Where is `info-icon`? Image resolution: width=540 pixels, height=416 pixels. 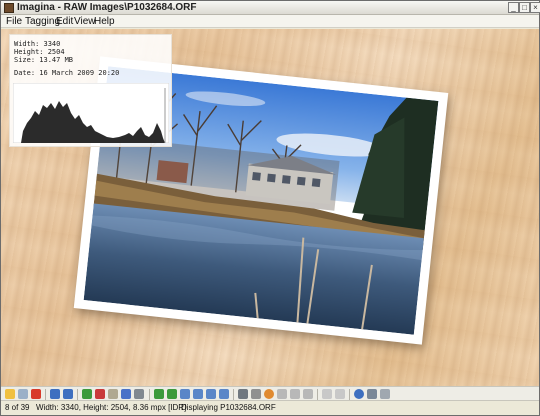
info-icon is located at coordinates (359, 394).